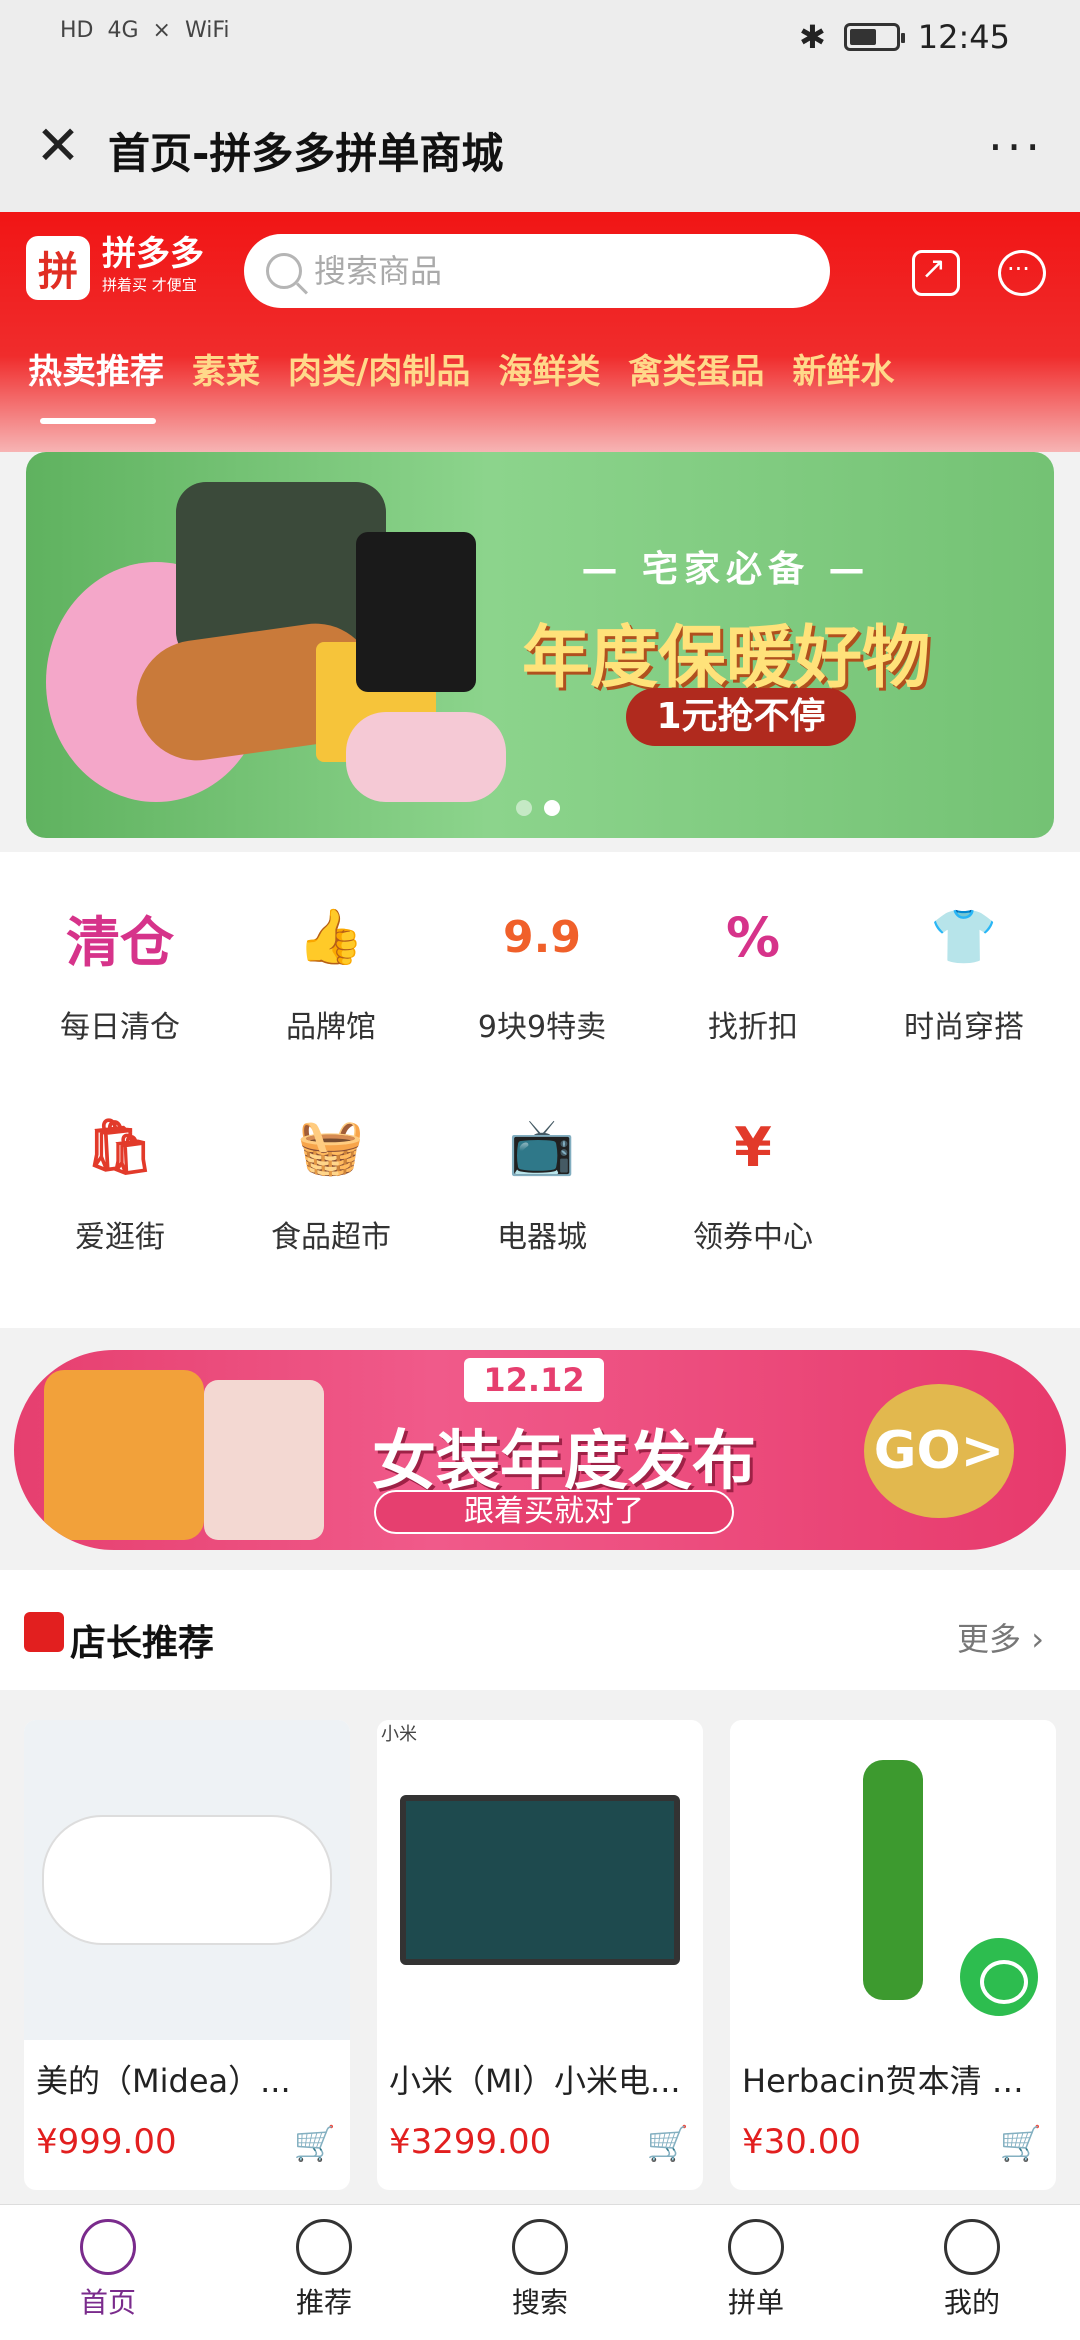 The width and height of the screenshot is (1080, 2340). What do you see at coordinates (120, 1146) in the screenshot?
I see `shopping-bag-icon: 🛍` at bounding box center [120, 1146].